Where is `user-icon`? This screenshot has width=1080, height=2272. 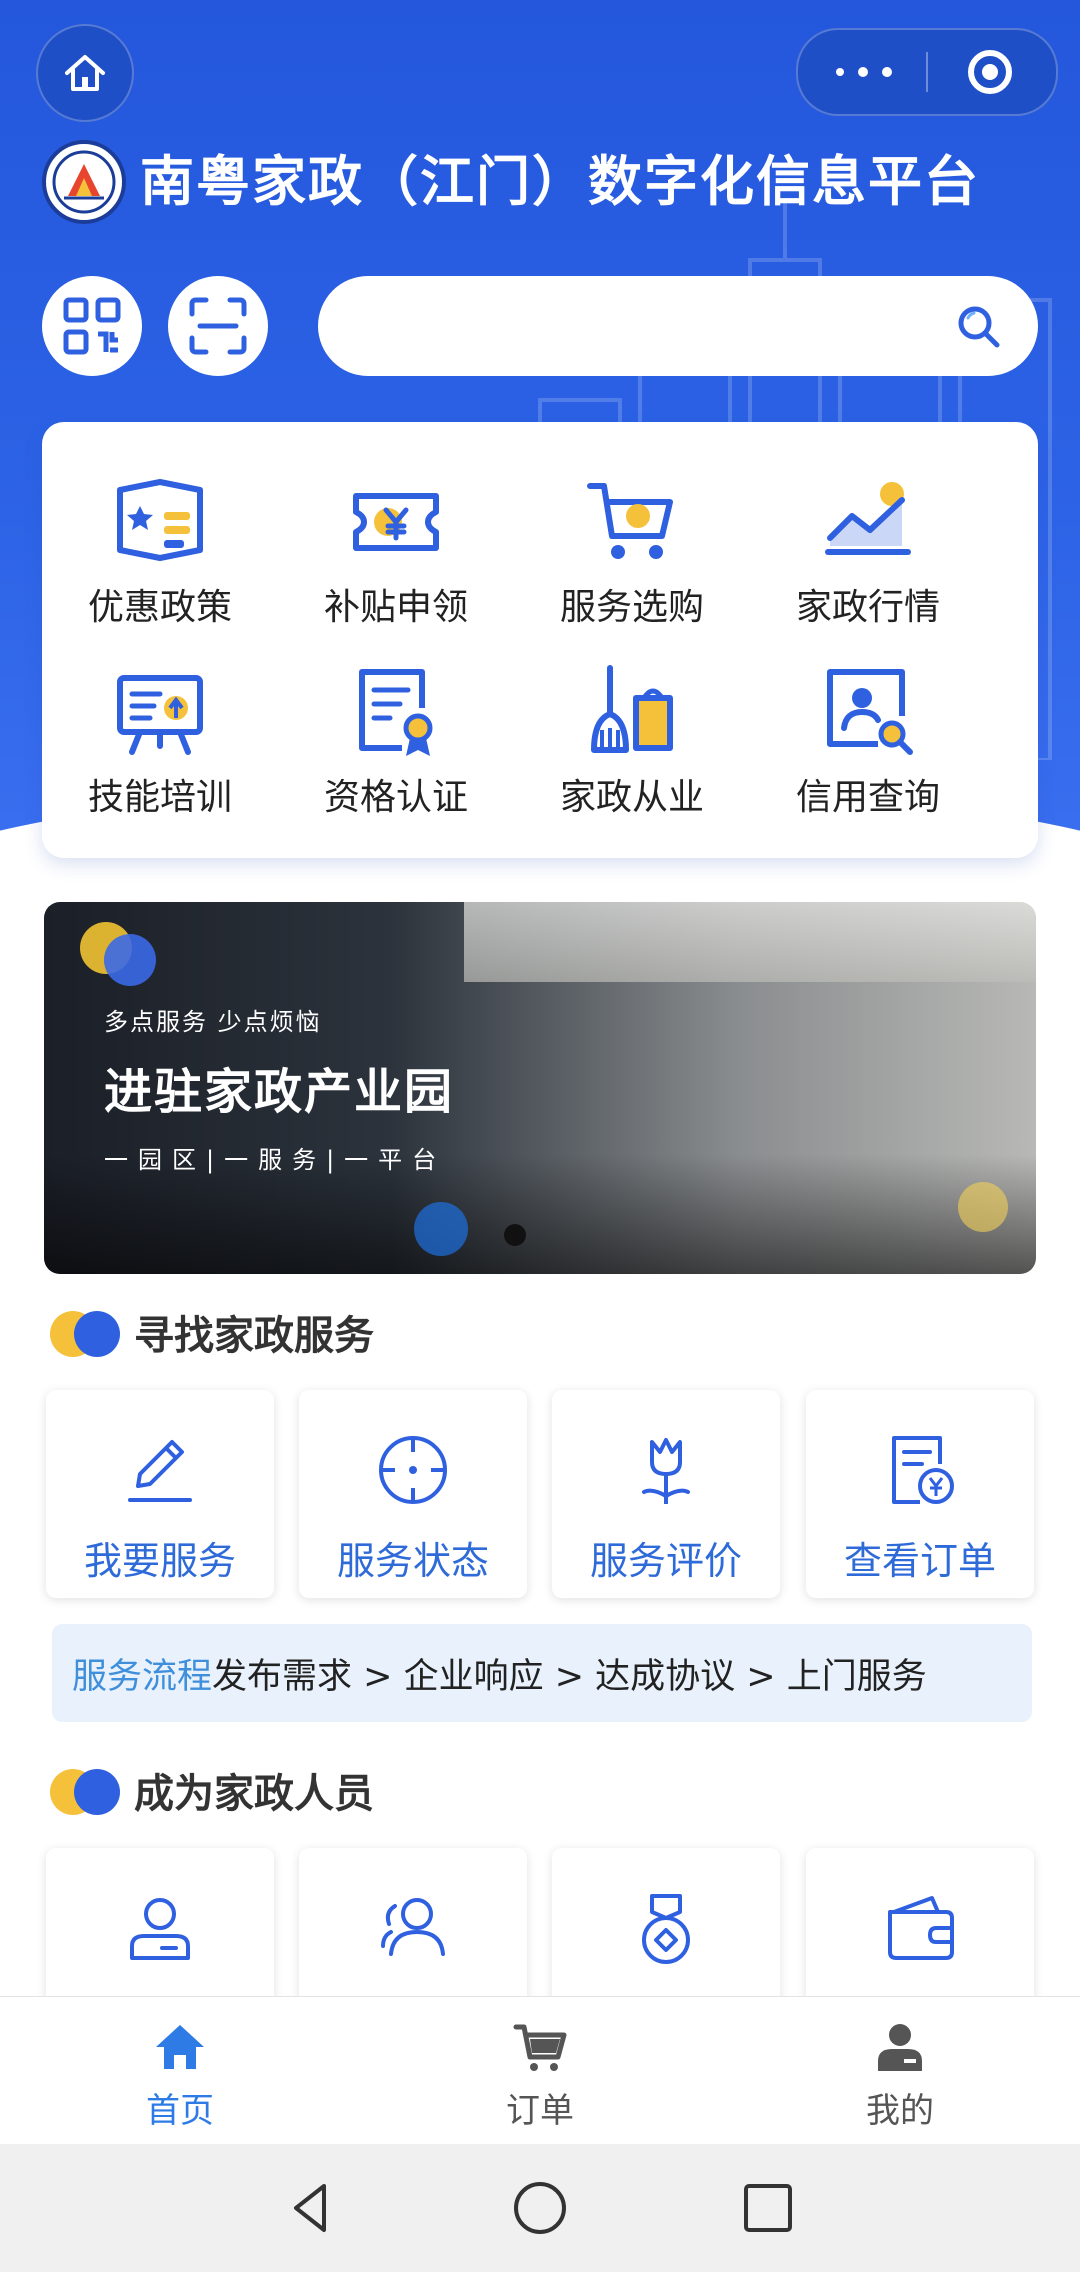
user-icon is located at coordinates (900, 2047).